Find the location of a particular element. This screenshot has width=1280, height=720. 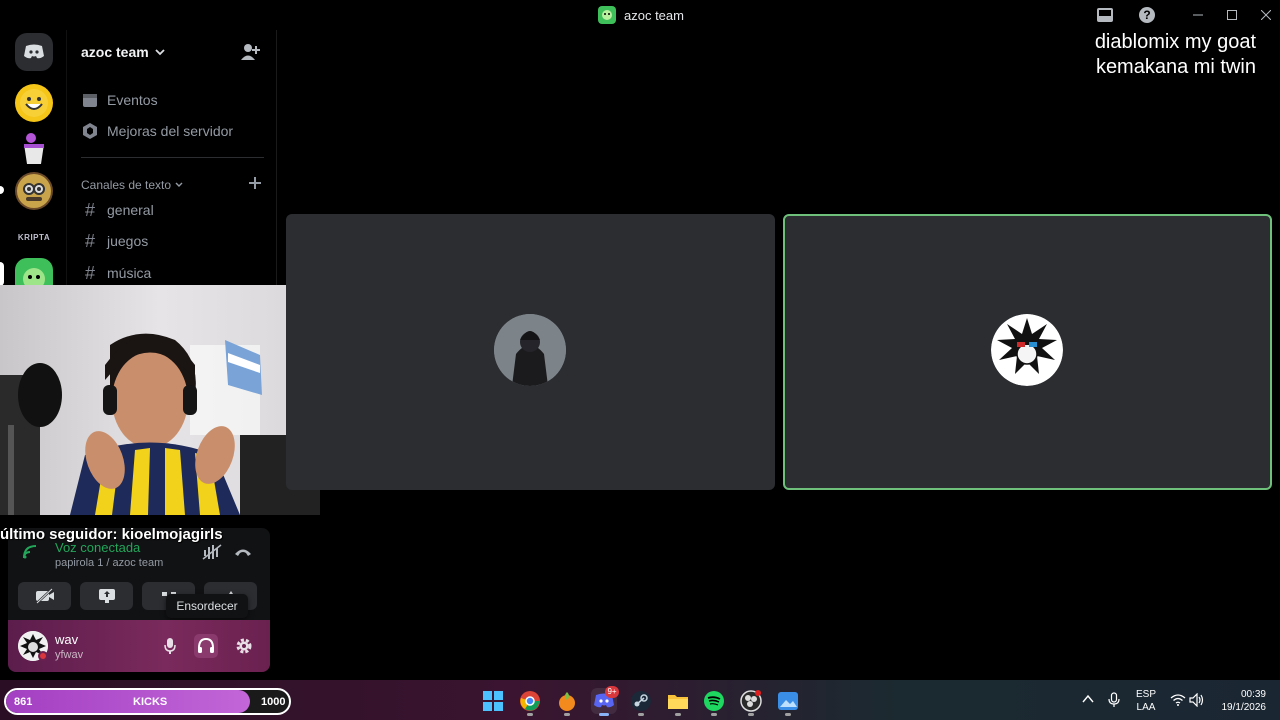

server-header: azoc team is located at coordinates (123, 52).